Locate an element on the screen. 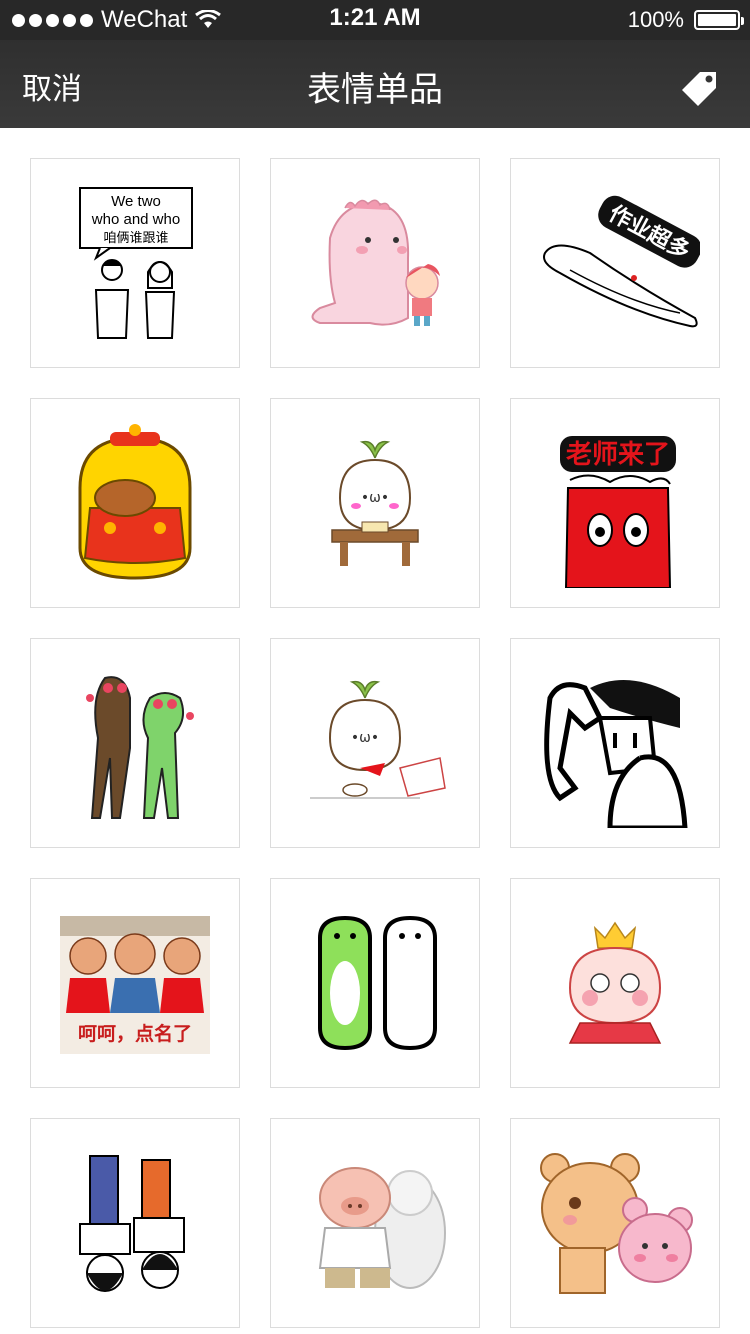  sticker-green-white-dogs is located at coordinates (375, 983).